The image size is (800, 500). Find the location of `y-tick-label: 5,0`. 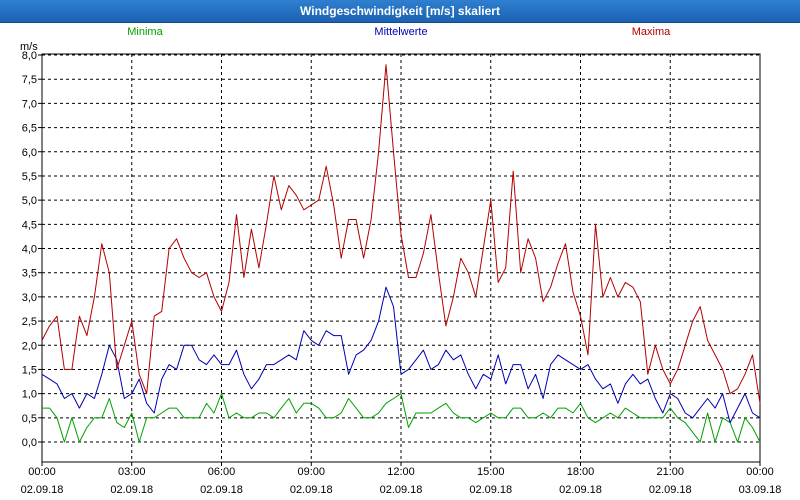

y-tick-label: 5,0 is located at coordinates (29, 201).